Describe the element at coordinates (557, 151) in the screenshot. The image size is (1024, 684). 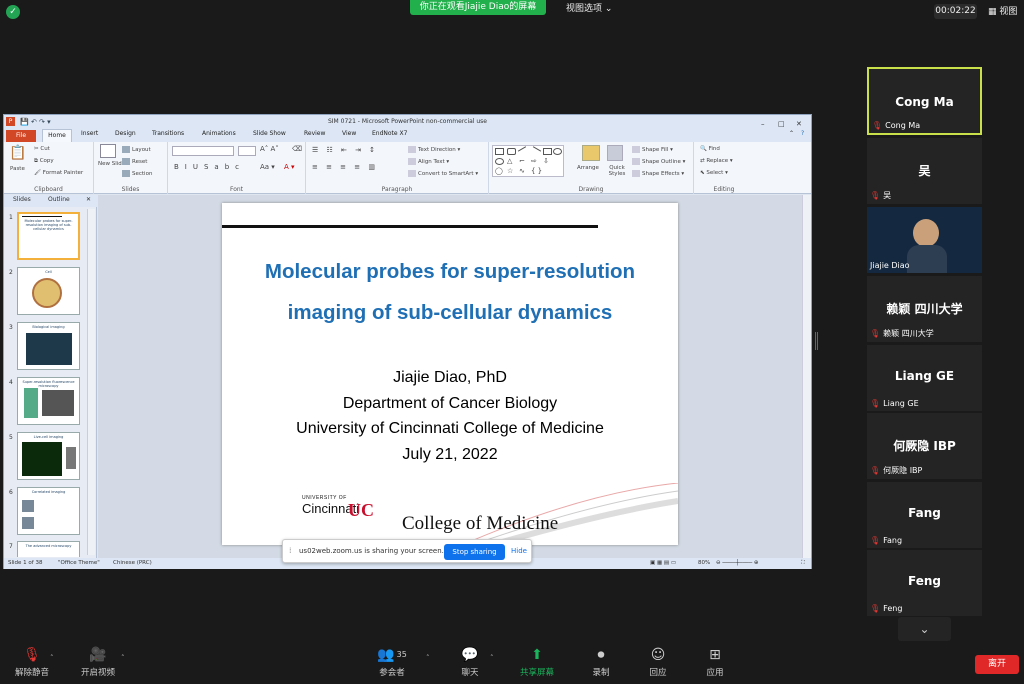
I see `oval-shape-icon` at that location.